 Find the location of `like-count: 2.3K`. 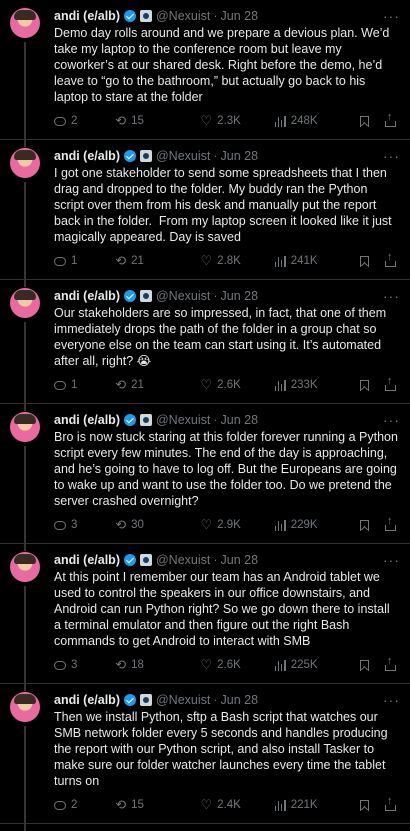

like-count: 2.3K is located at coordinates (229, 121).